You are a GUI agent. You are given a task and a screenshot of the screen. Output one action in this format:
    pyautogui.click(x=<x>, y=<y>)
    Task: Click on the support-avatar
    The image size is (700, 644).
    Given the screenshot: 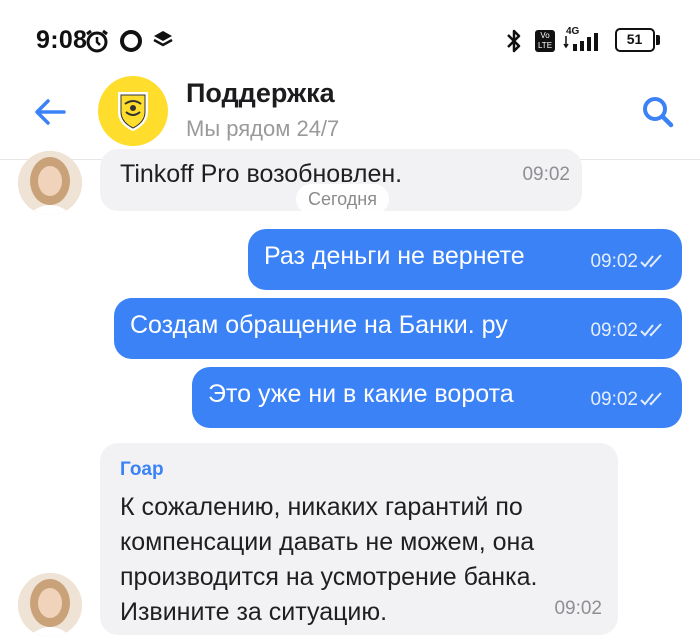 What is the action you would take?
    pyautogui.click(x=133, y=111)
    